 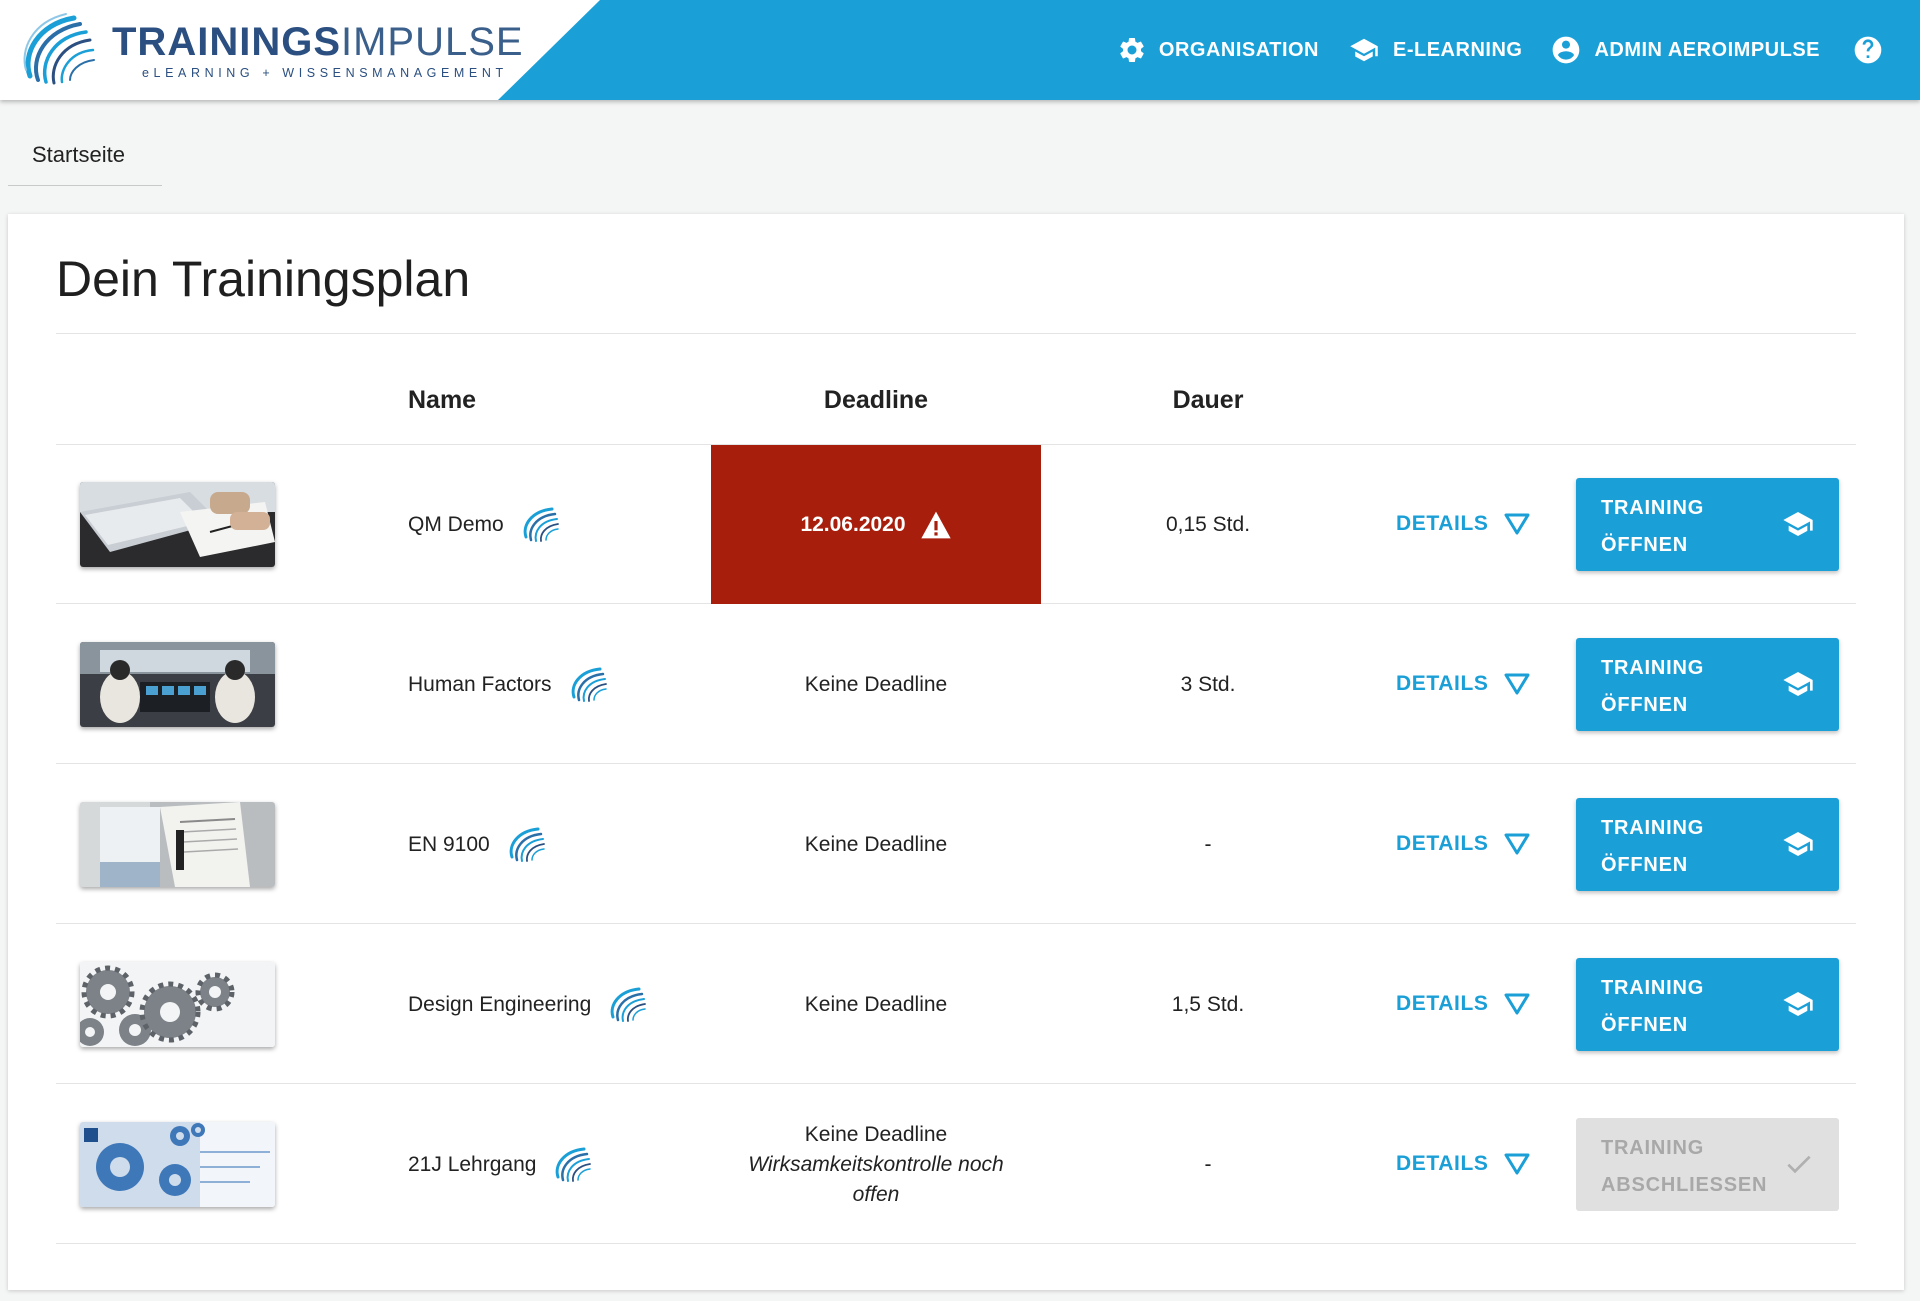 What do you see at coordinates (1208, 1004) in the screenshot?
I see `duration: 1,5 Std.` at bounding box center [1208, 1004].